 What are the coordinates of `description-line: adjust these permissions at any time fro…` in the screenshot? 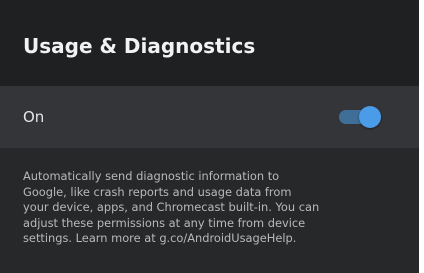 It's located at (164, 222).